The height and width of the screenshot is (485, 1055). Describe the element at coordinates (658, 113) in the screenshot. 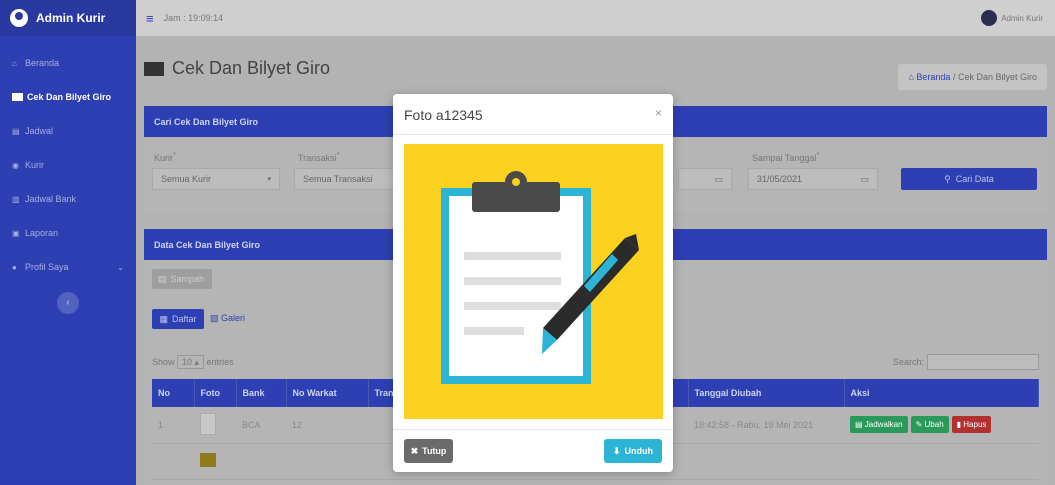

I see `close-icon: ×` at that location.